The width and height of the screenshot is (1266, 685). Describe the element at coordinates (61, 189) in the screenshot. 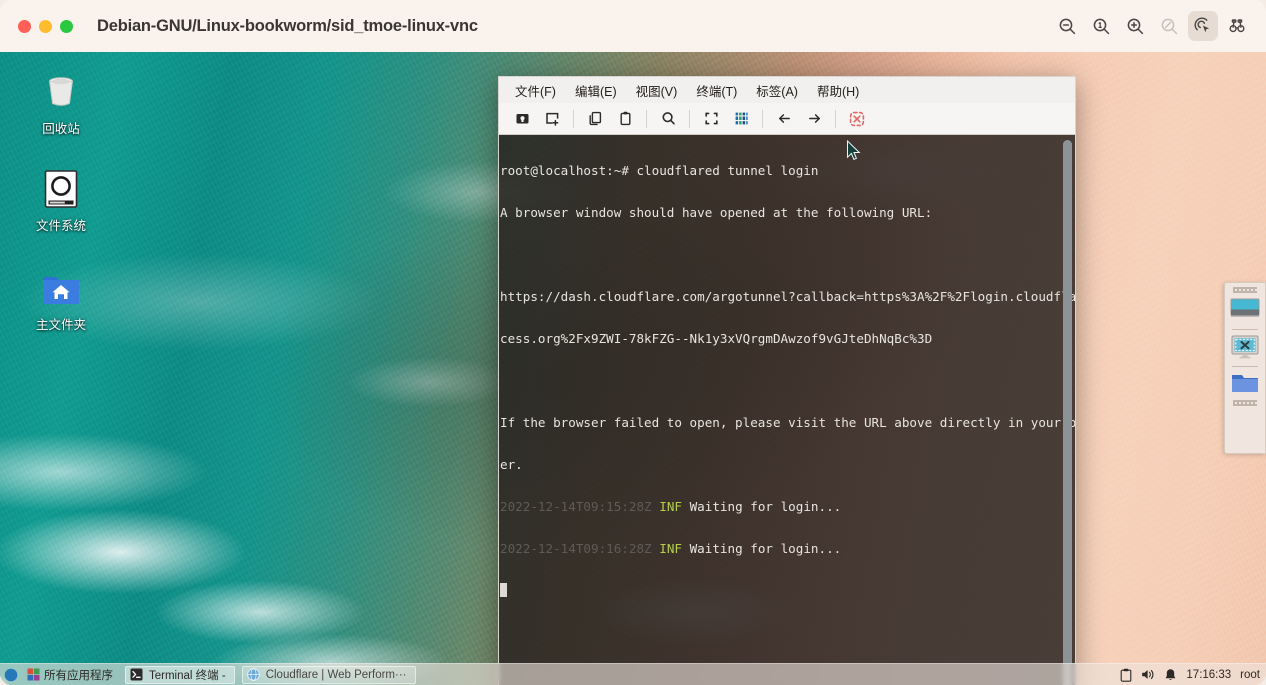

I see `drive-icon` at that location.